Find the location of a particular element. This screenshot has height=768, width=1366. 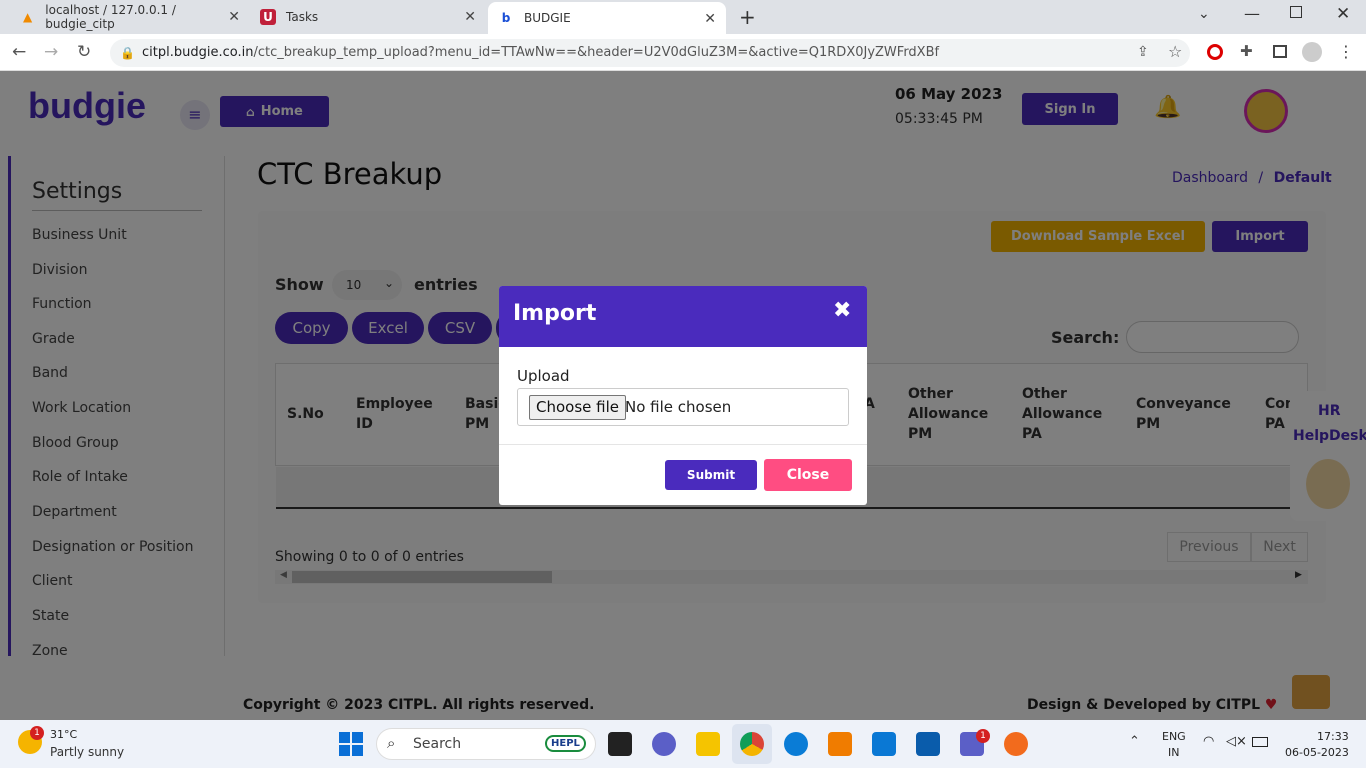

close-modal-icon: ✖ is located at coordinates (842, 310).